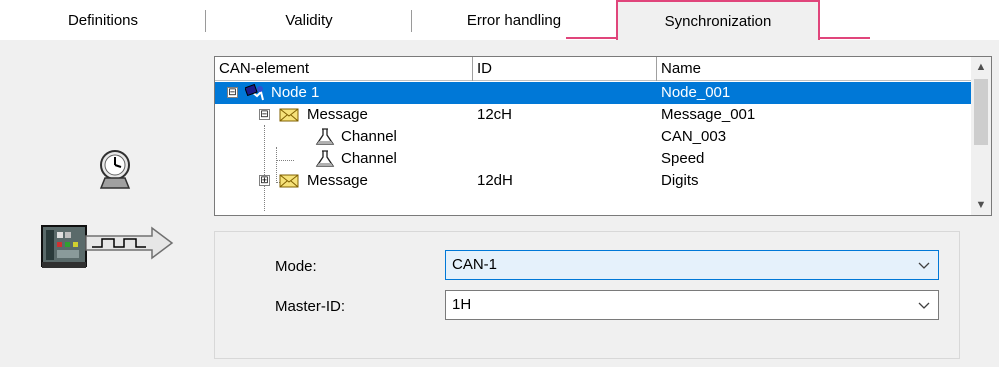 This screenshot has width=999, height=367. I want to click on cell-name: Speed, so click(683, 158).